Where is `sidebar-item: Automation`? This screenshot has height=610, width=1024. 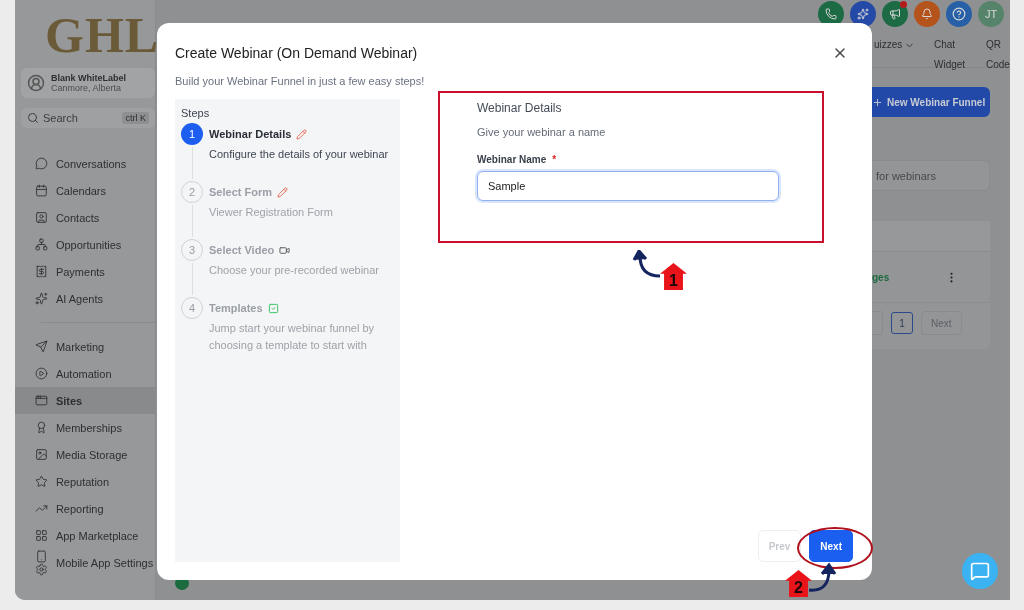
sidebar-item: Automation is located at coordinates (85, 373).